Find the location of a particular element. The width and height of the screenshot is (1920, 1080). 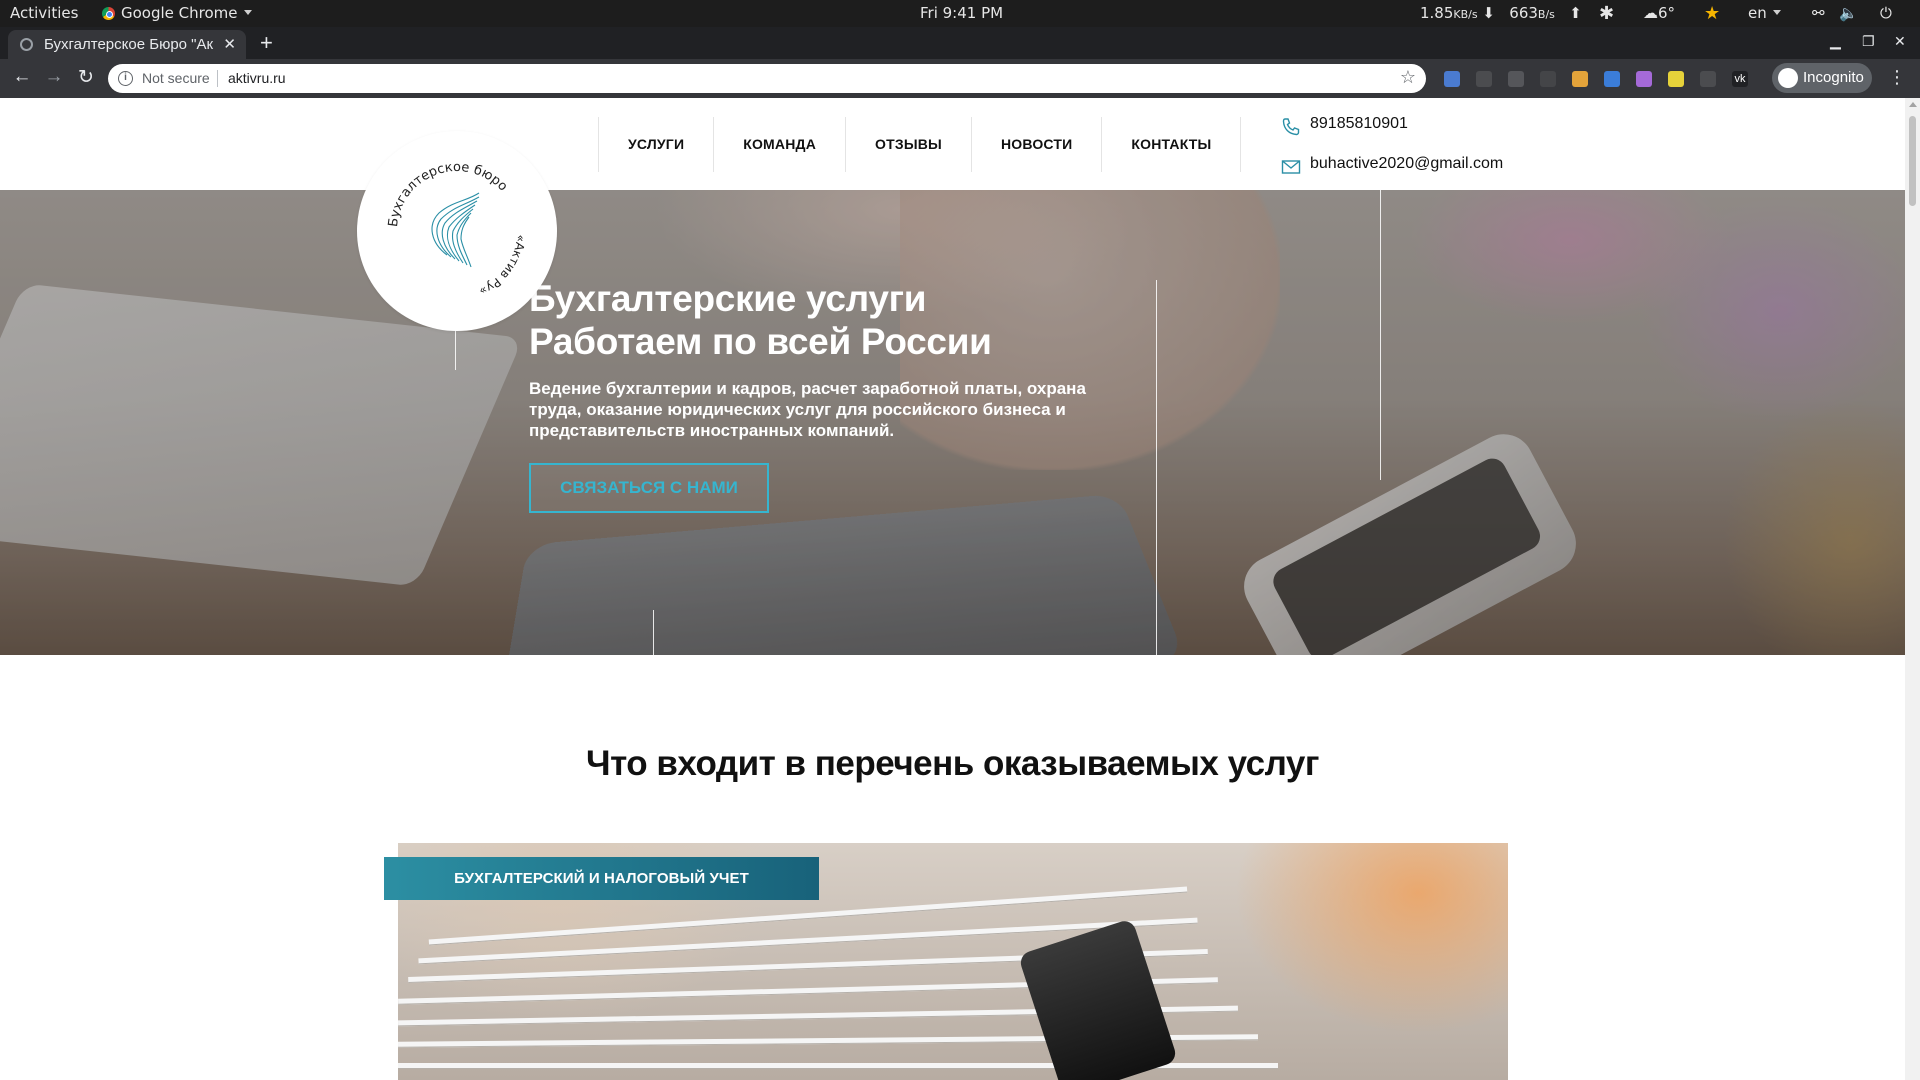

service-card-label: БУХГАЛТЕРСКИЙ И НАЛОГОВЫЙ УЧЕТ is located at coordinates (601, 878).